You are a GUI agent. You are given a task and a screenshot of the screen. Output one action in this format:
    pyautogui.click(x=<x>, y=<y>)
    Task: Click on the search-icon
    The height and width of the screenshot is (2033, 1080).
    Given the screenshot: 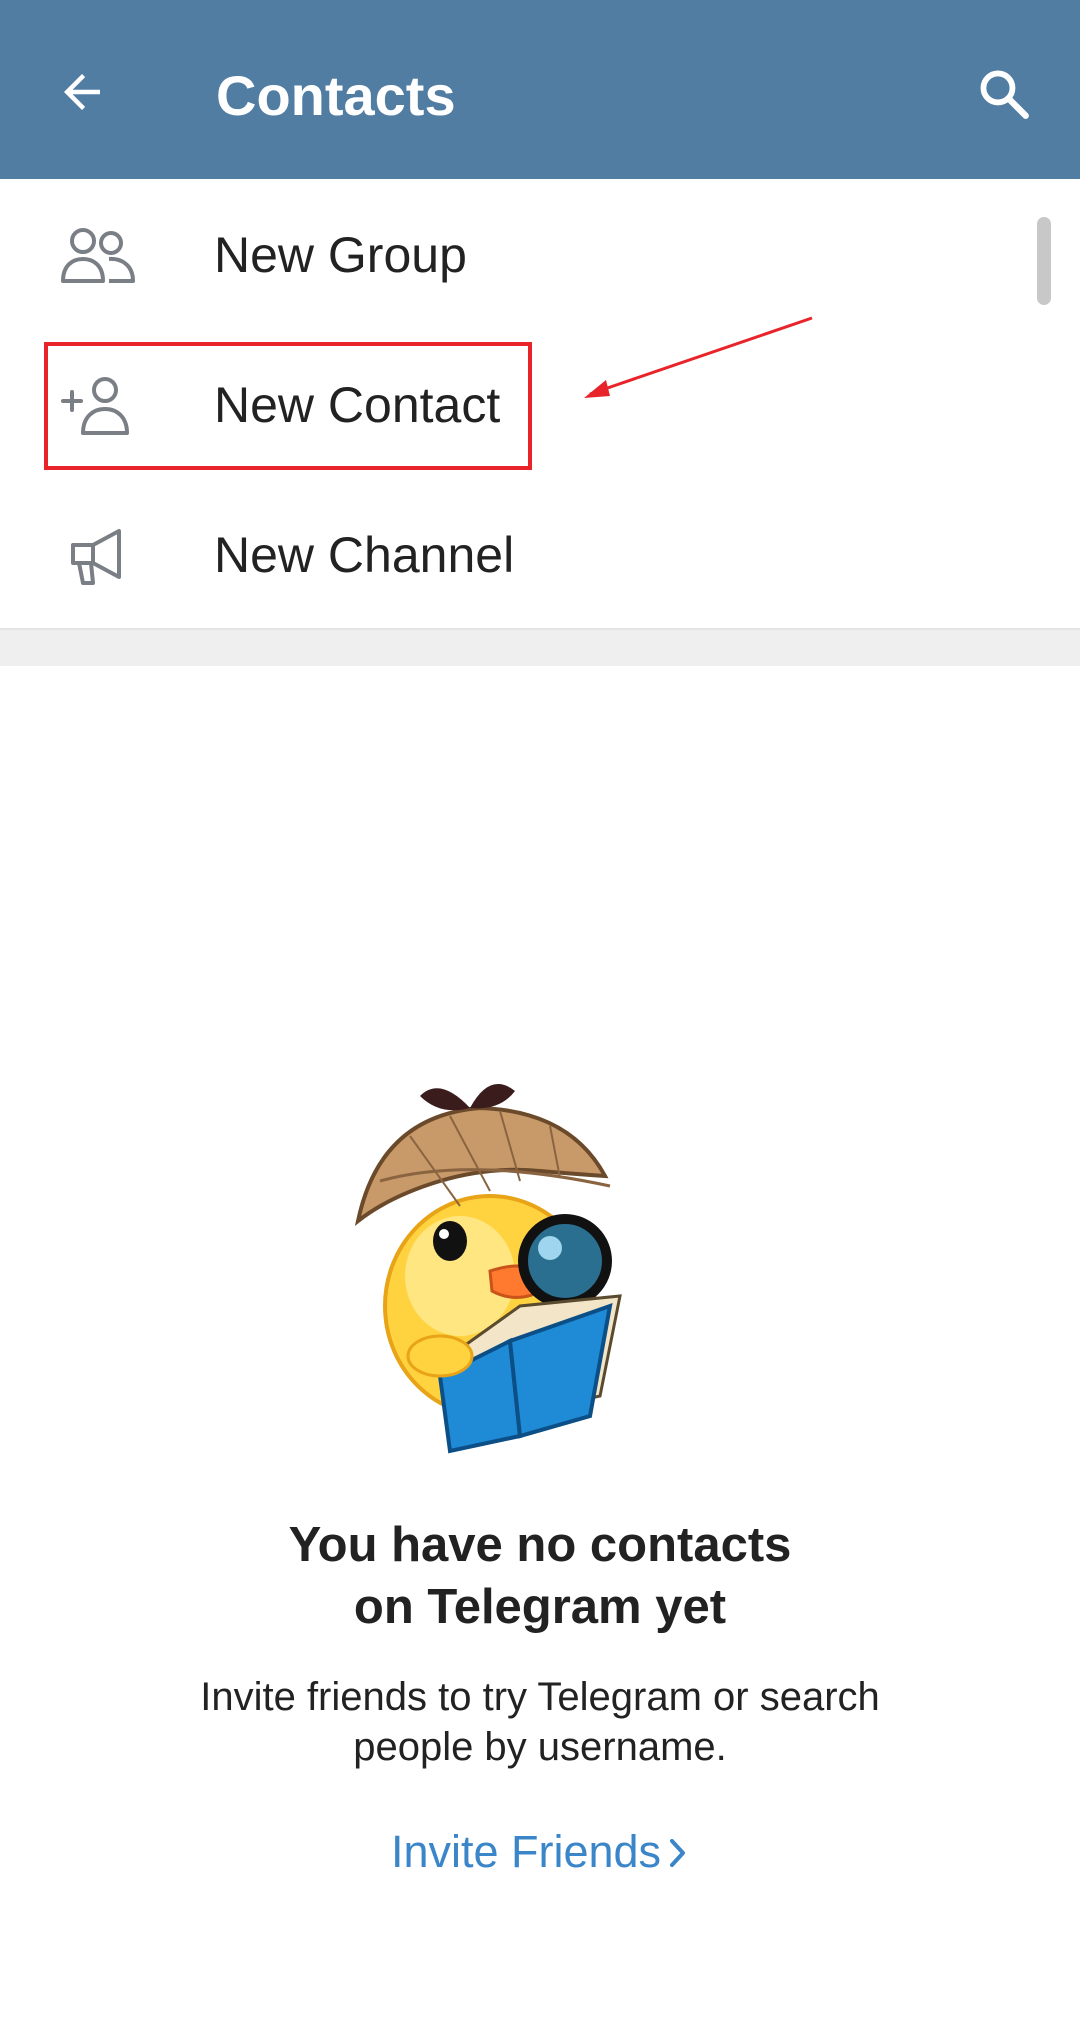 What is the action you would take?
    pyautogui.click(x=1004, y=94)
    